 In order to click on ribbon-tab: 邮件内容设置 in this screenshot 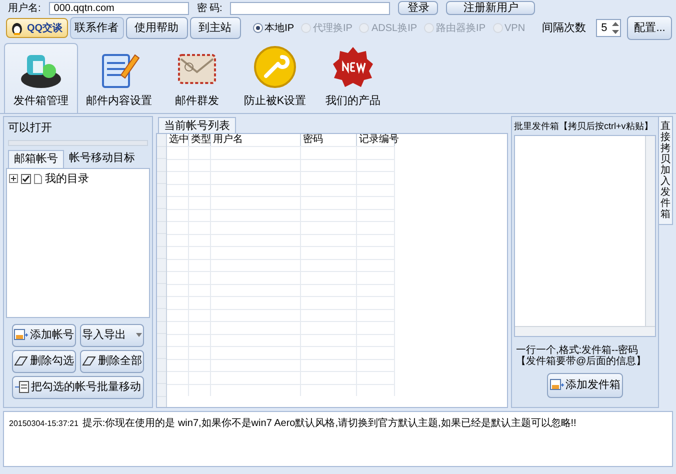, I will do `click(119, 78)`.